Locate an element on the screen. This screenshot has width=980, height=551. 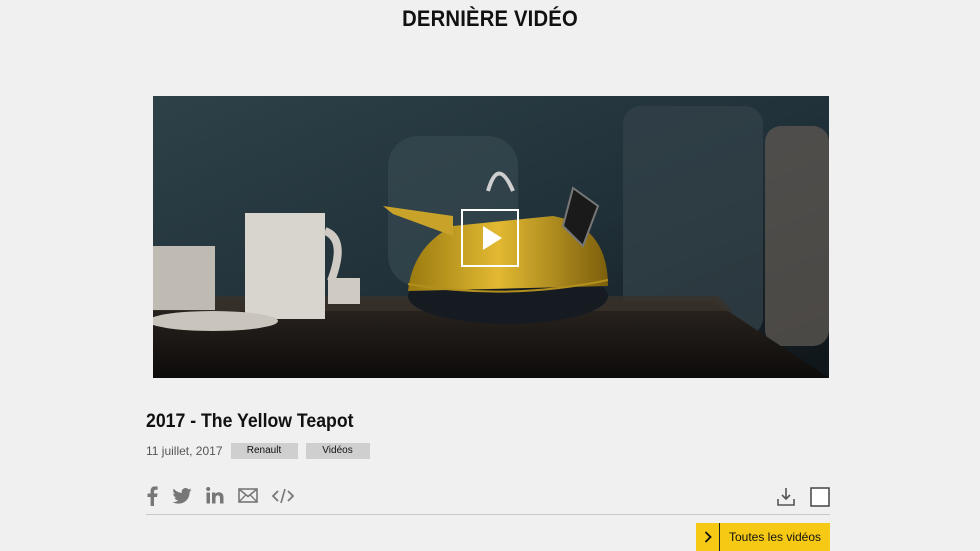
play-icon is located at coordinates (492, 238).